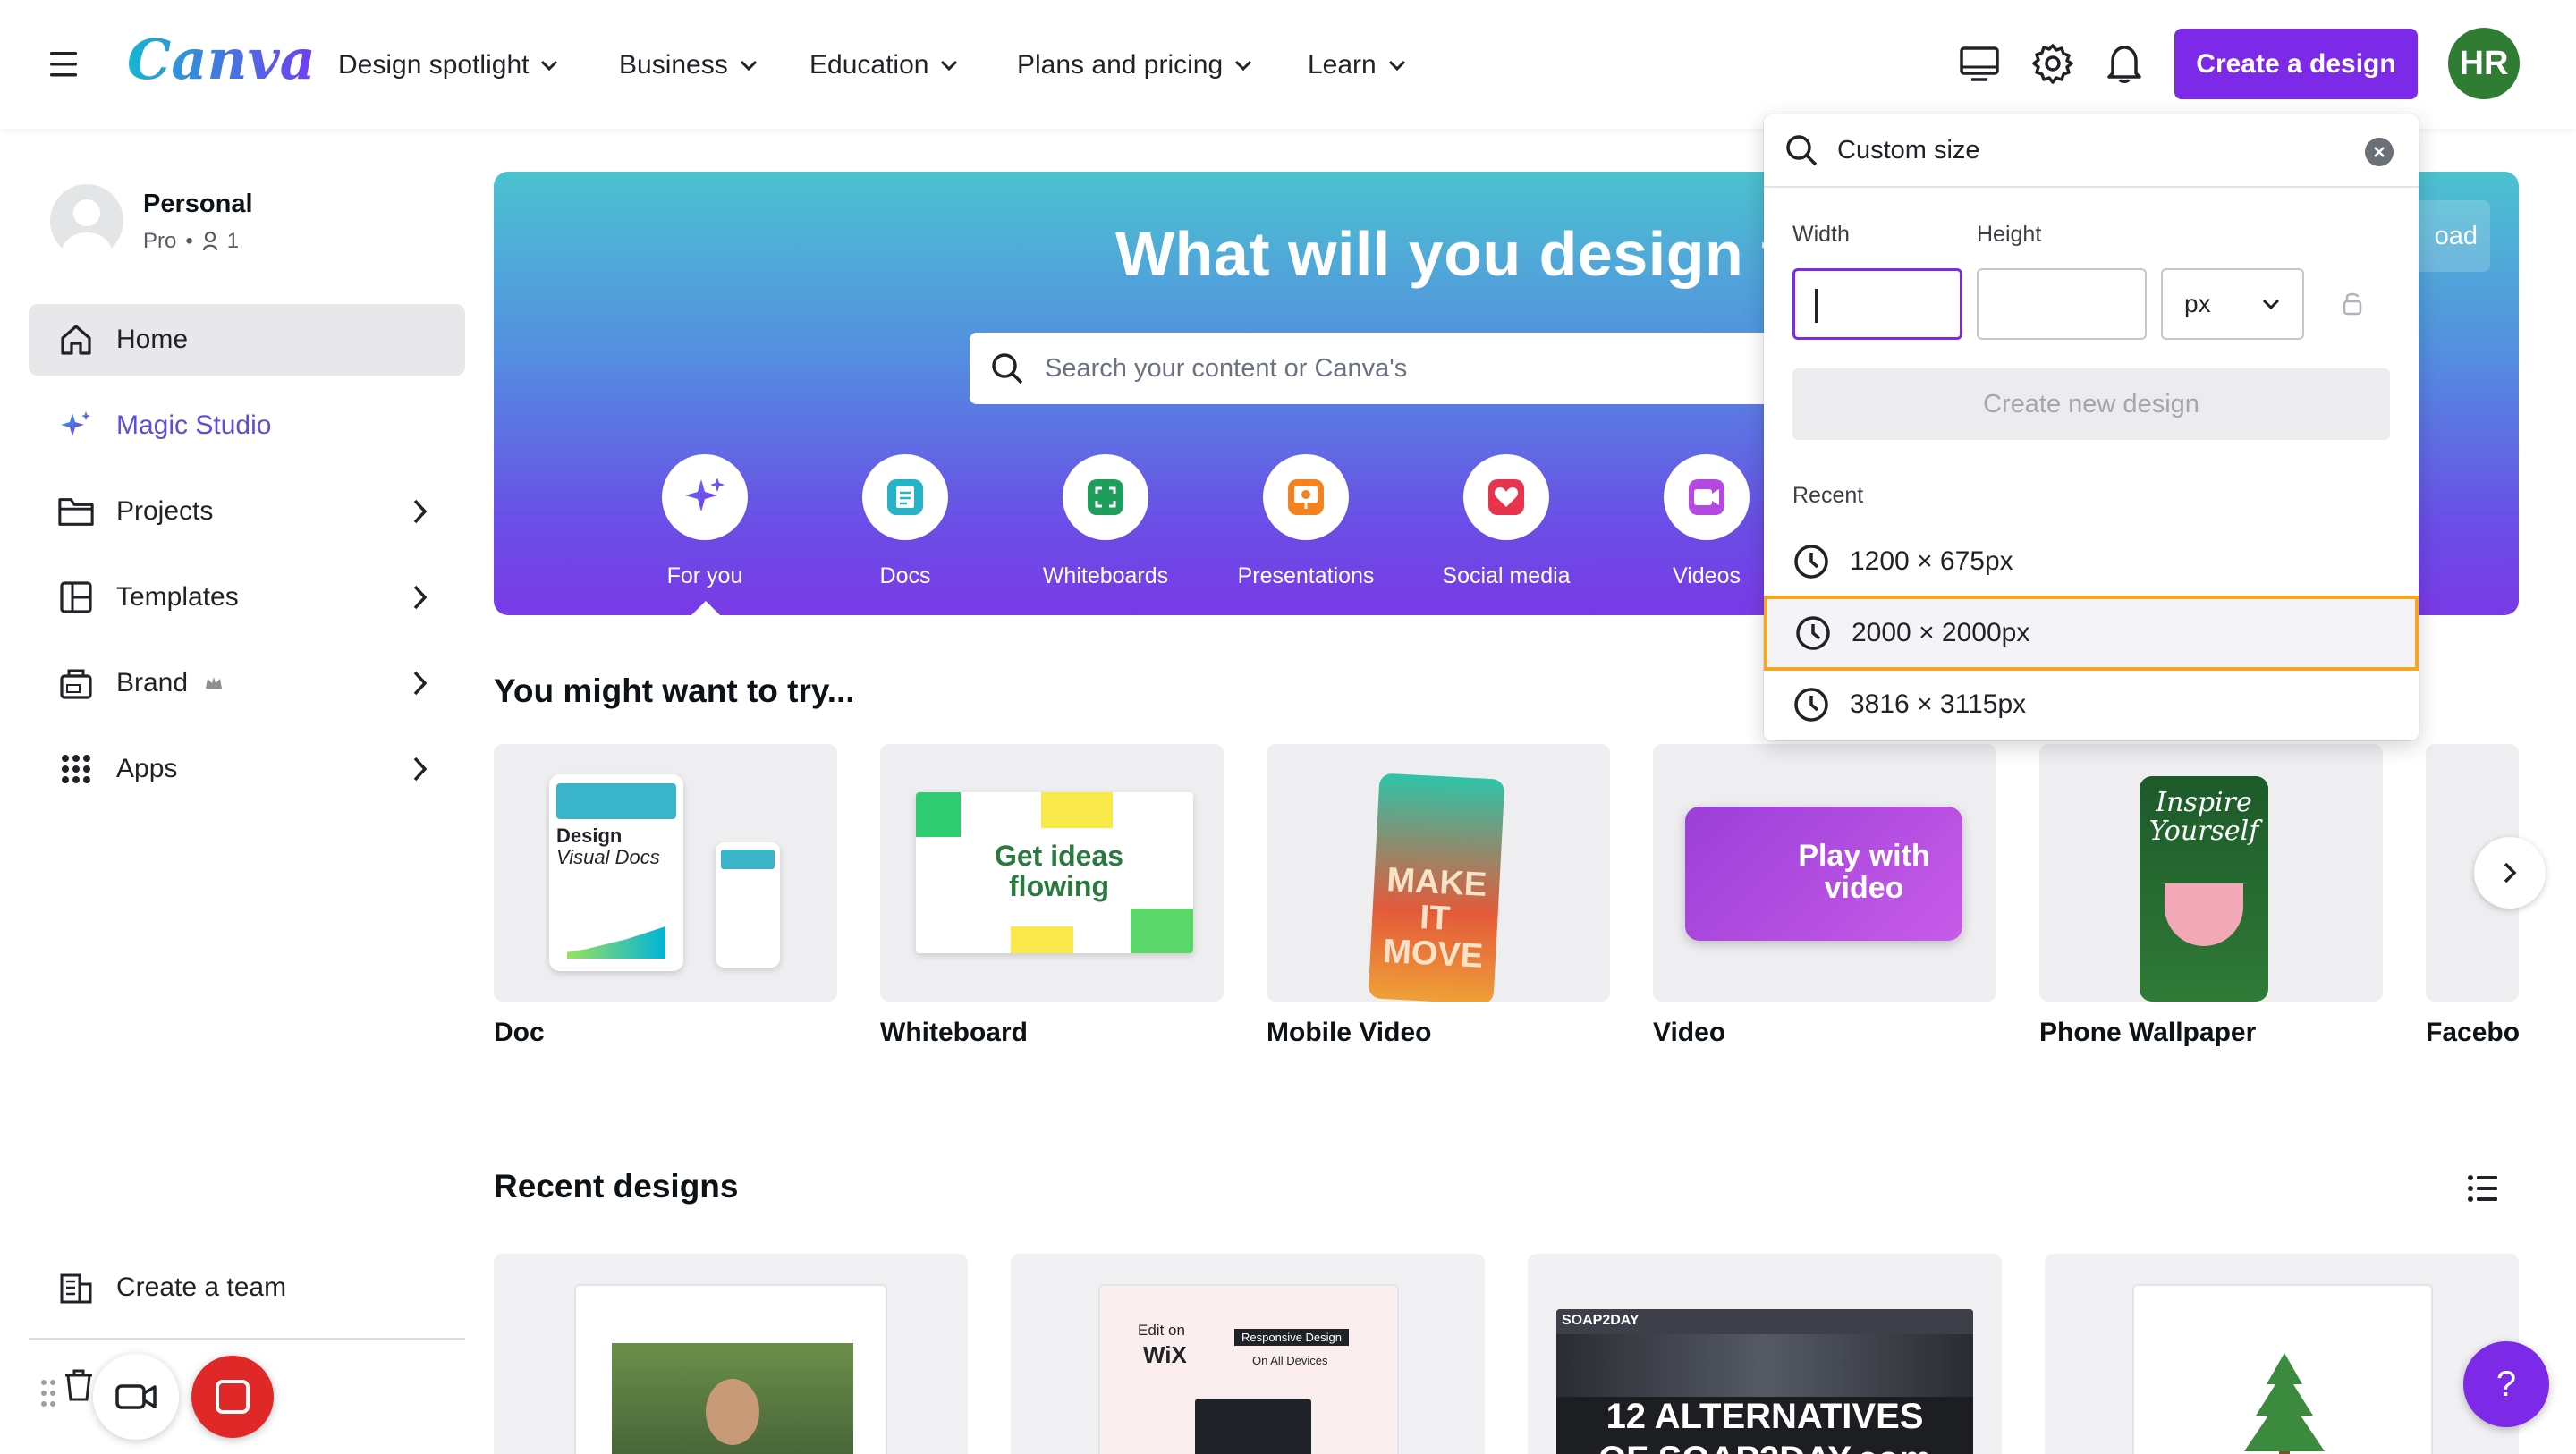 Image resolution: width=2576 pixels, height=1454 pixels. I want to click on doc-mobile-header, so click(748, 859).